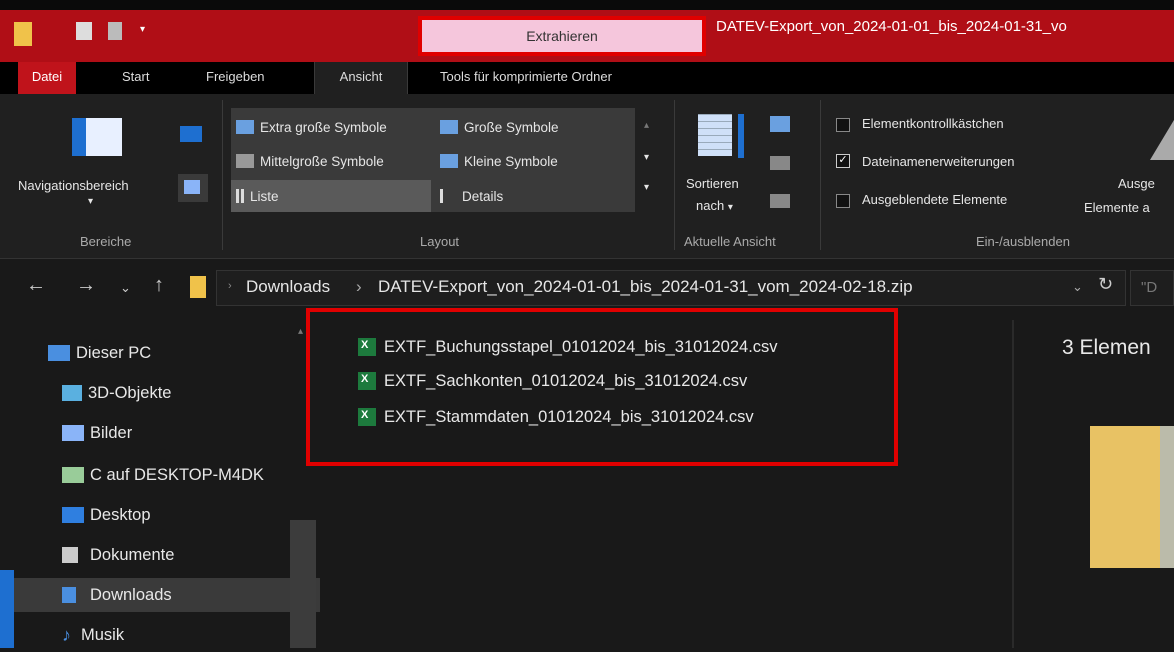 This screenshot has width=1174, height=652. I want to click on sidebar-item-c-desktop: C auf DESKTOP-M4DK, so click(163, 475).